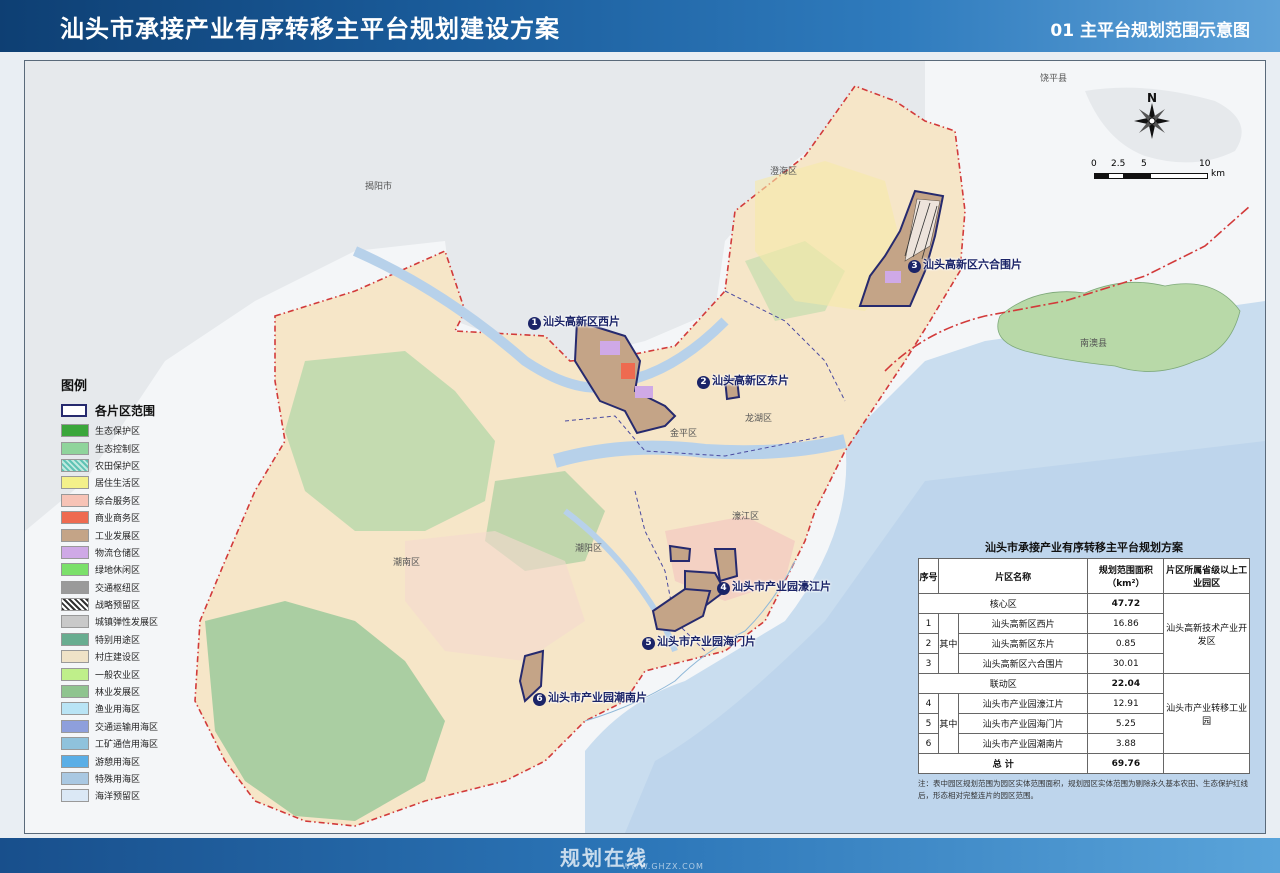  I want to click on linked-label: 联动区, so click(1003, 683).